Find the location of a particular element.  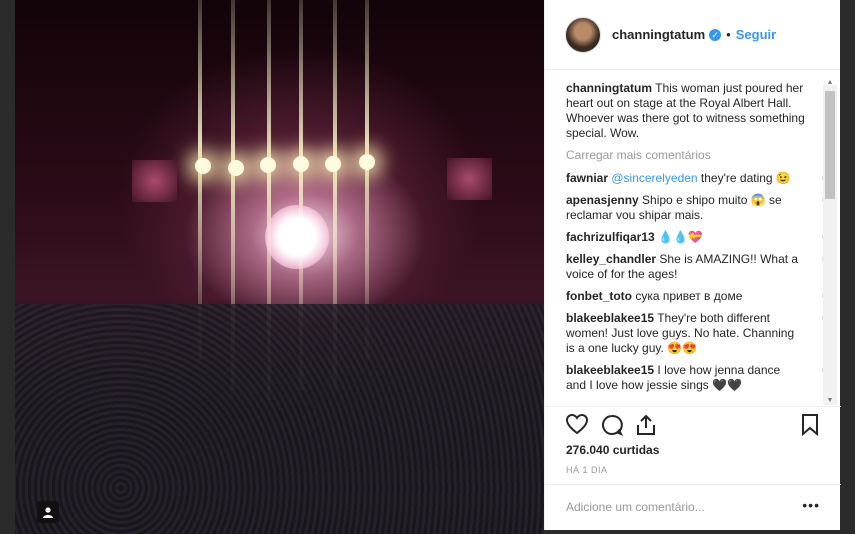

comment-text: they're dating 😉 is located at coordinates (744, 178).